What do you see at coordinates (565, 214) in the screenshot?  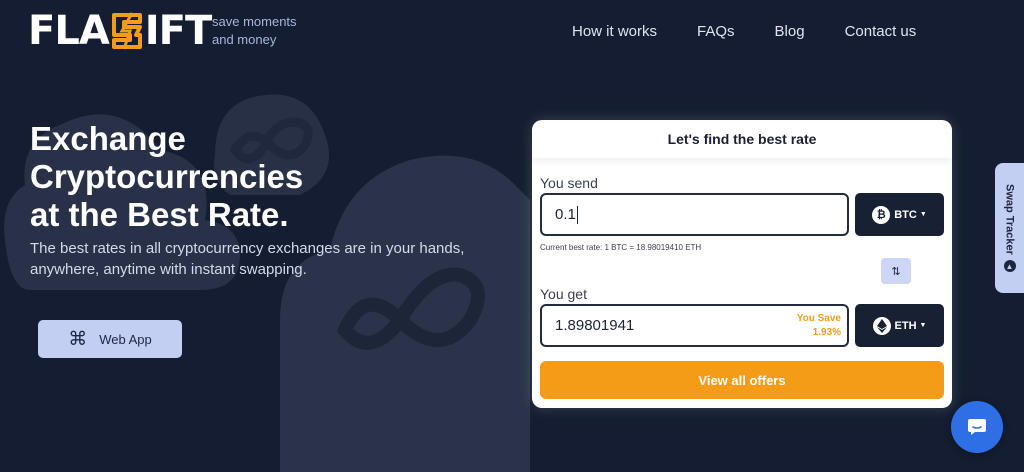 I see `send-amount-value: 0.1` at bounding box center [565, 214].